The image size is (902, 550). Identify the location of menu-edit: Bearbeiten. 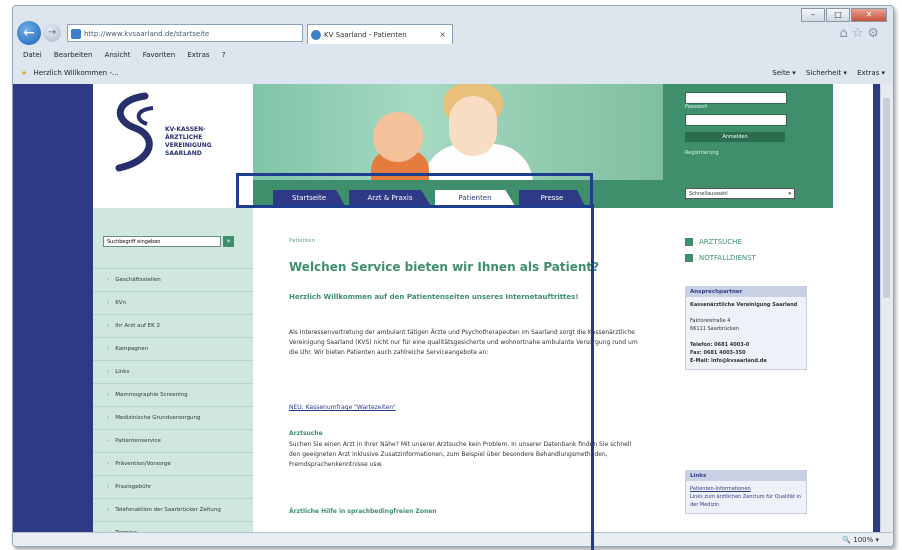
(73, 55).